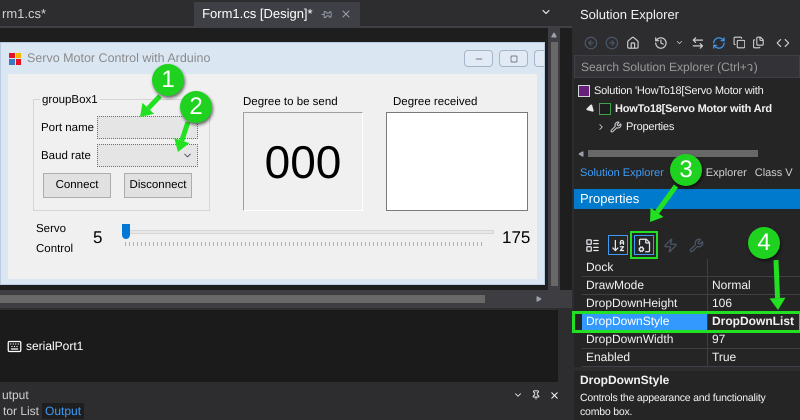  I want to click on field-label: Port name, so click(67, 128).